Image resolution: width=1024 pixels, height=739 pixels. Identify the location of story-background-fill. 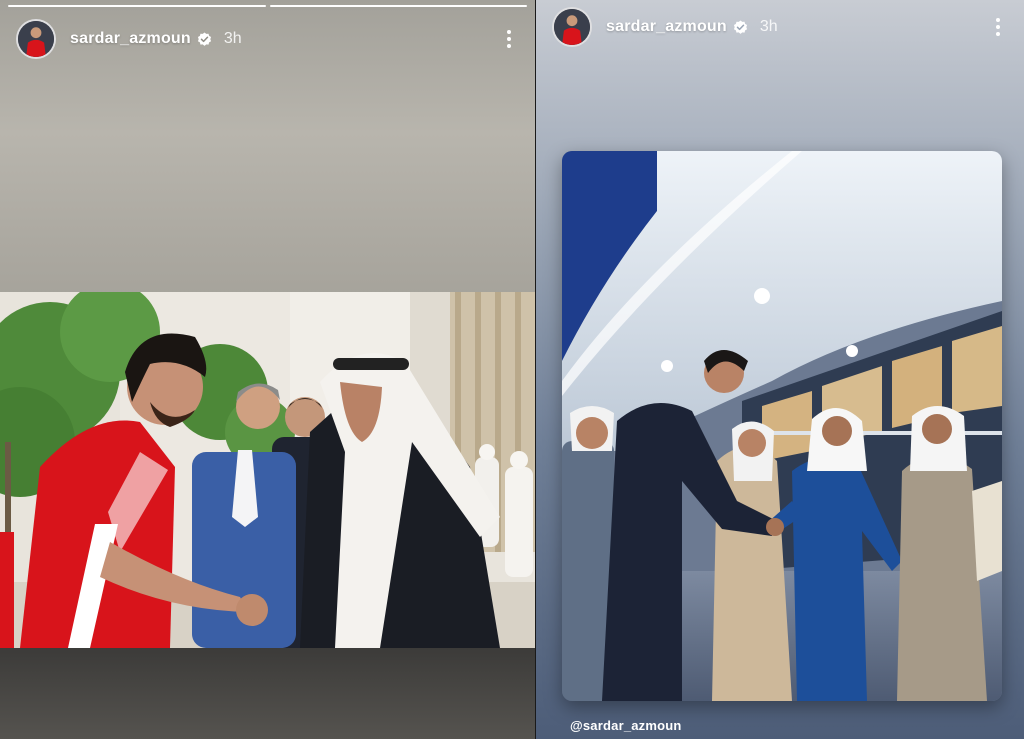
(267, 693).